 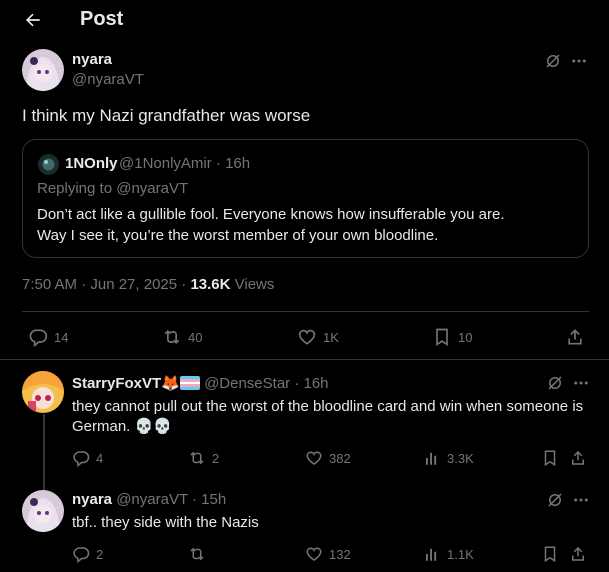 I want to click on author-handle: @nyaraVT, so click(x=108, y=79).